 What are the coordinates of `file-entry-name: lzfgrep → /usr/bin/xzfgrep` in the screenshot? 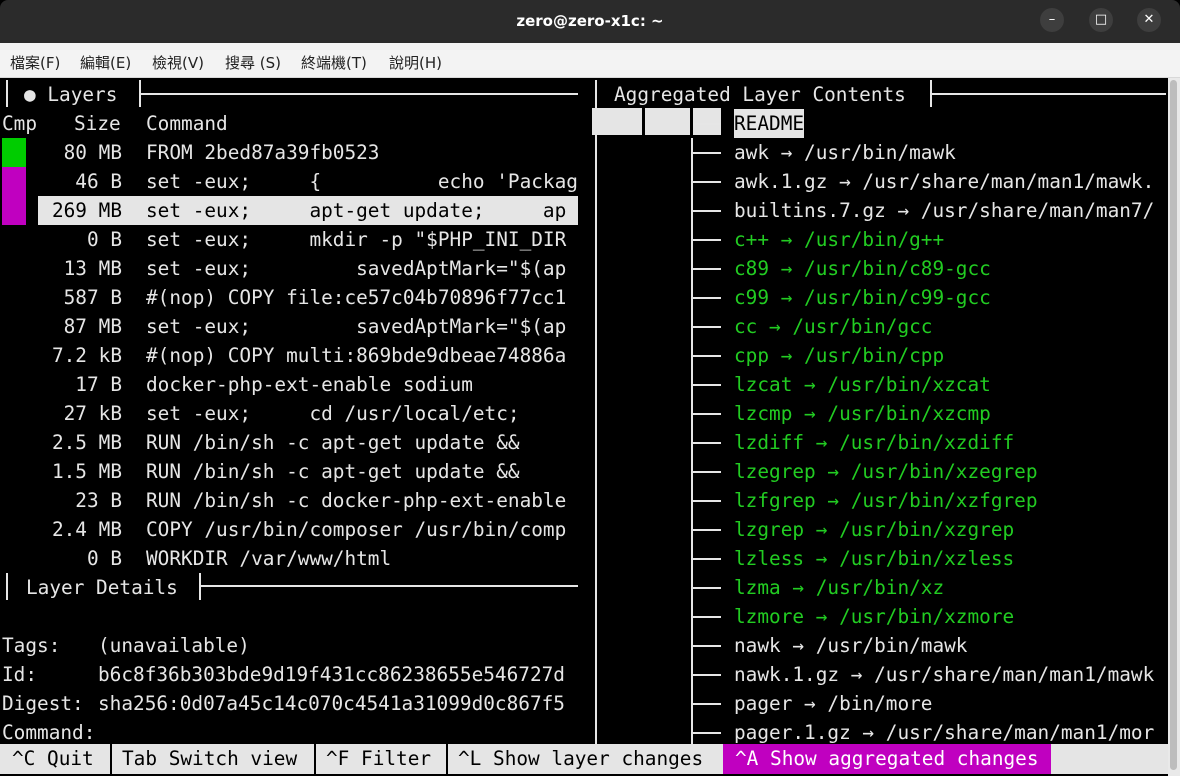 It's located at (886, 500).